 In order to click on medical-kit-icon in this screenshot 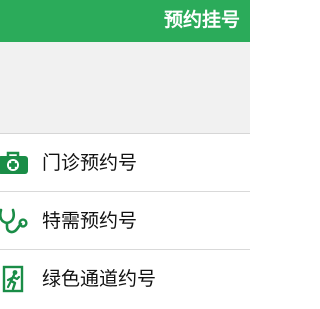, I will do `click(15, 163)`.